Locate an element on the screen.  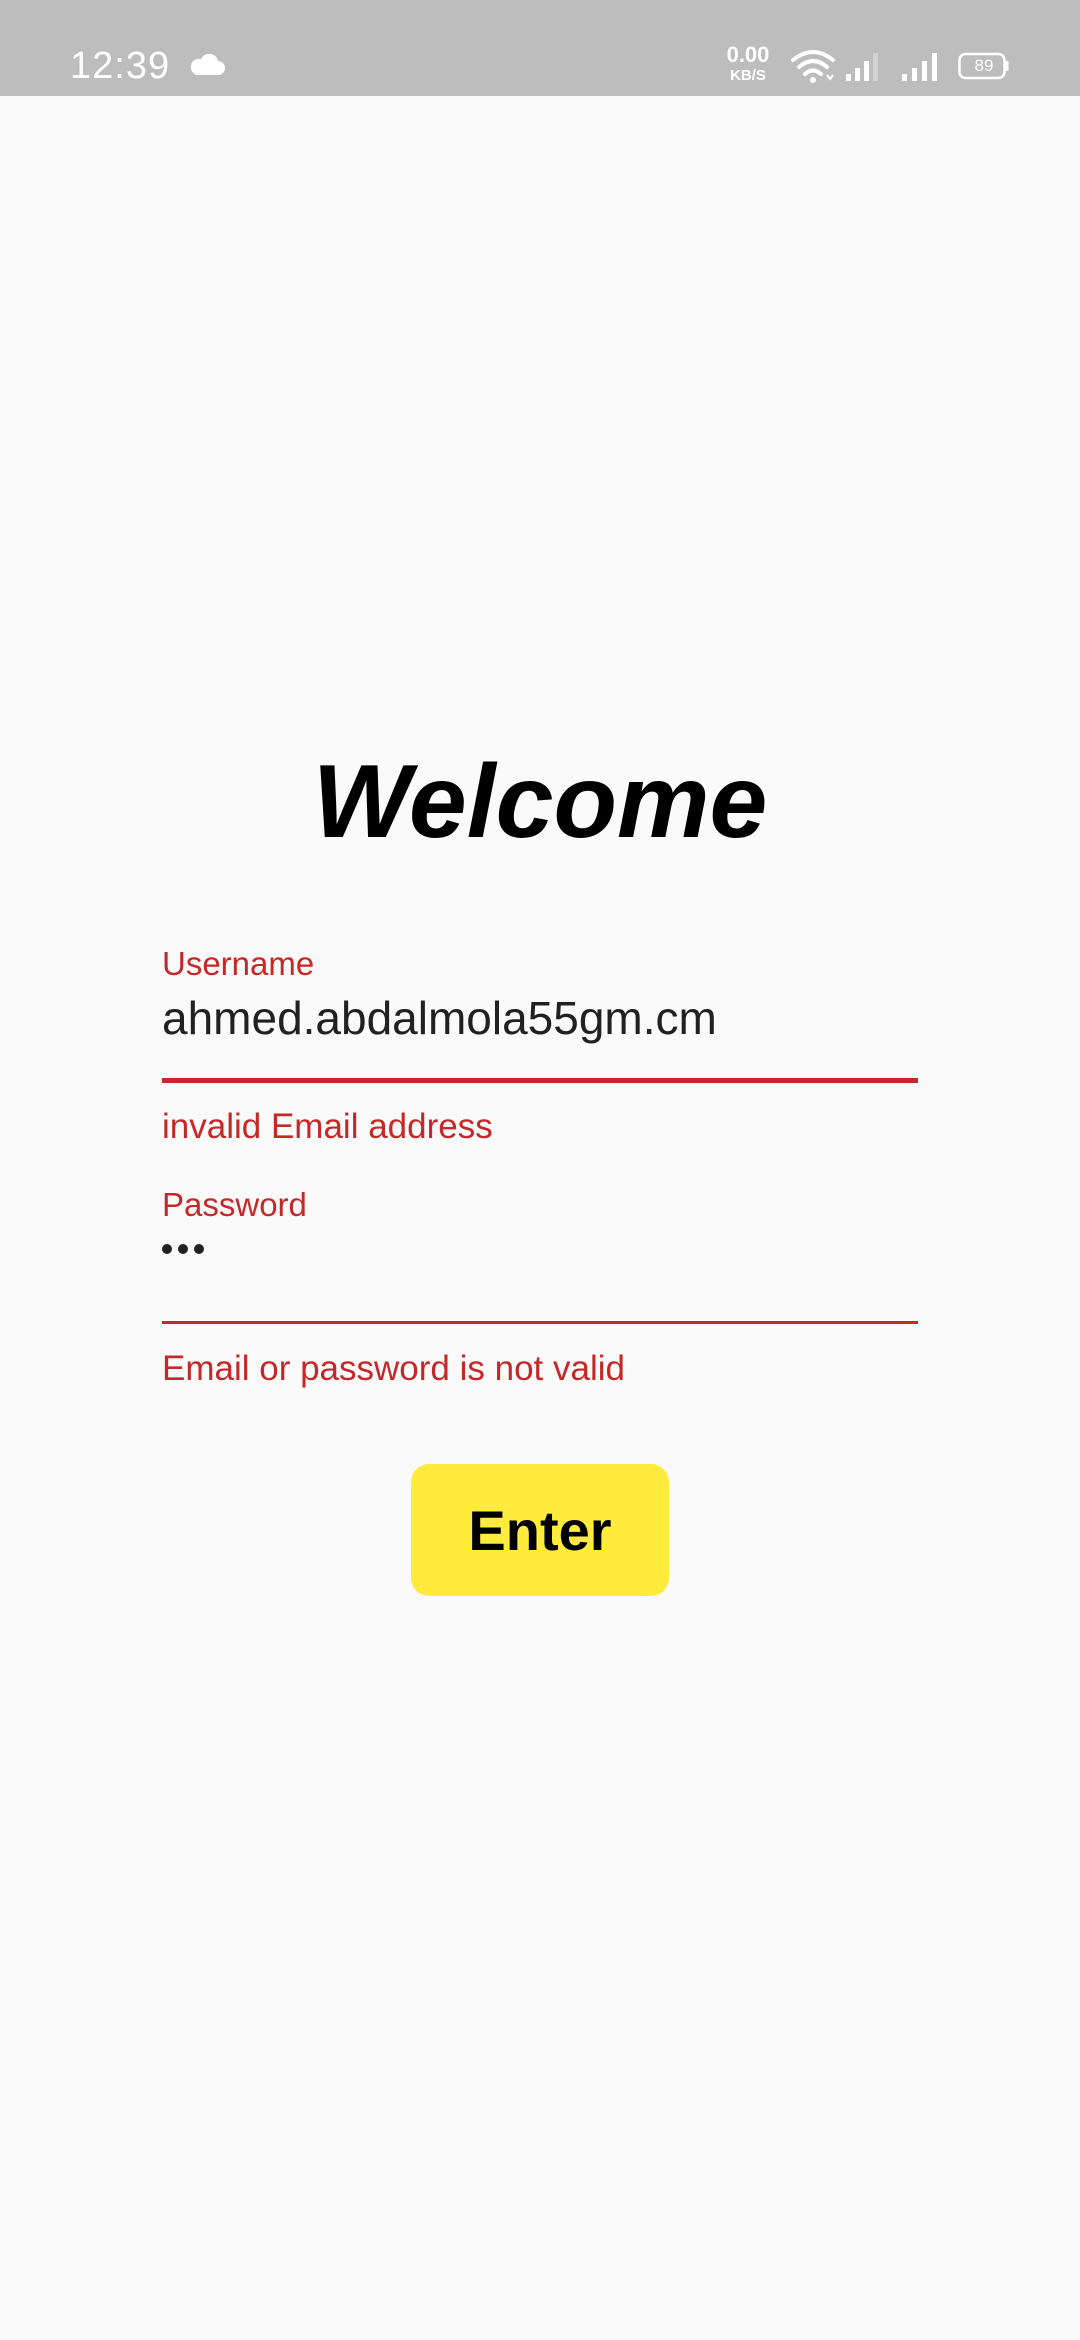
enter-button: Enter is located at coordinates (540, 1530).